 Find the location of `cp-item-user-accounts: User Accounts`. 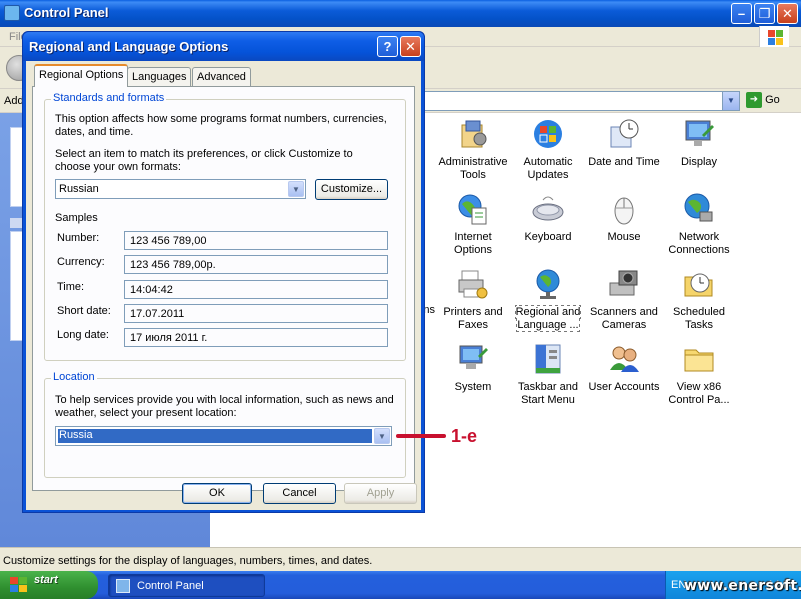

cp-item-user-accounts: User Accounts is located at coordinates (624, 368).